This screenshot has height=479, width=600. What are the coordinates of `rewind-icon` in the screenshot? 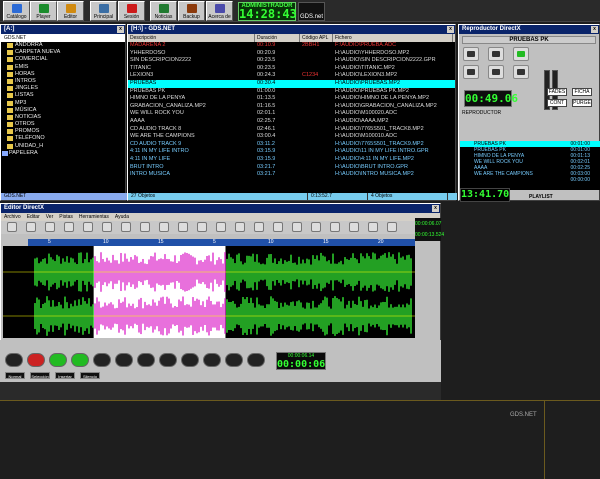 It's located at (234, 360).